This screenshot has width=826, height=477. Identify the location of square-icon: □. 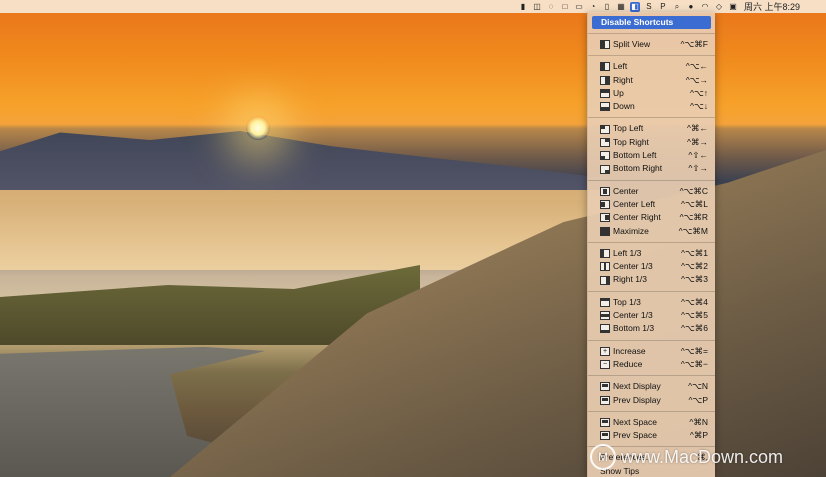
(565, 7).